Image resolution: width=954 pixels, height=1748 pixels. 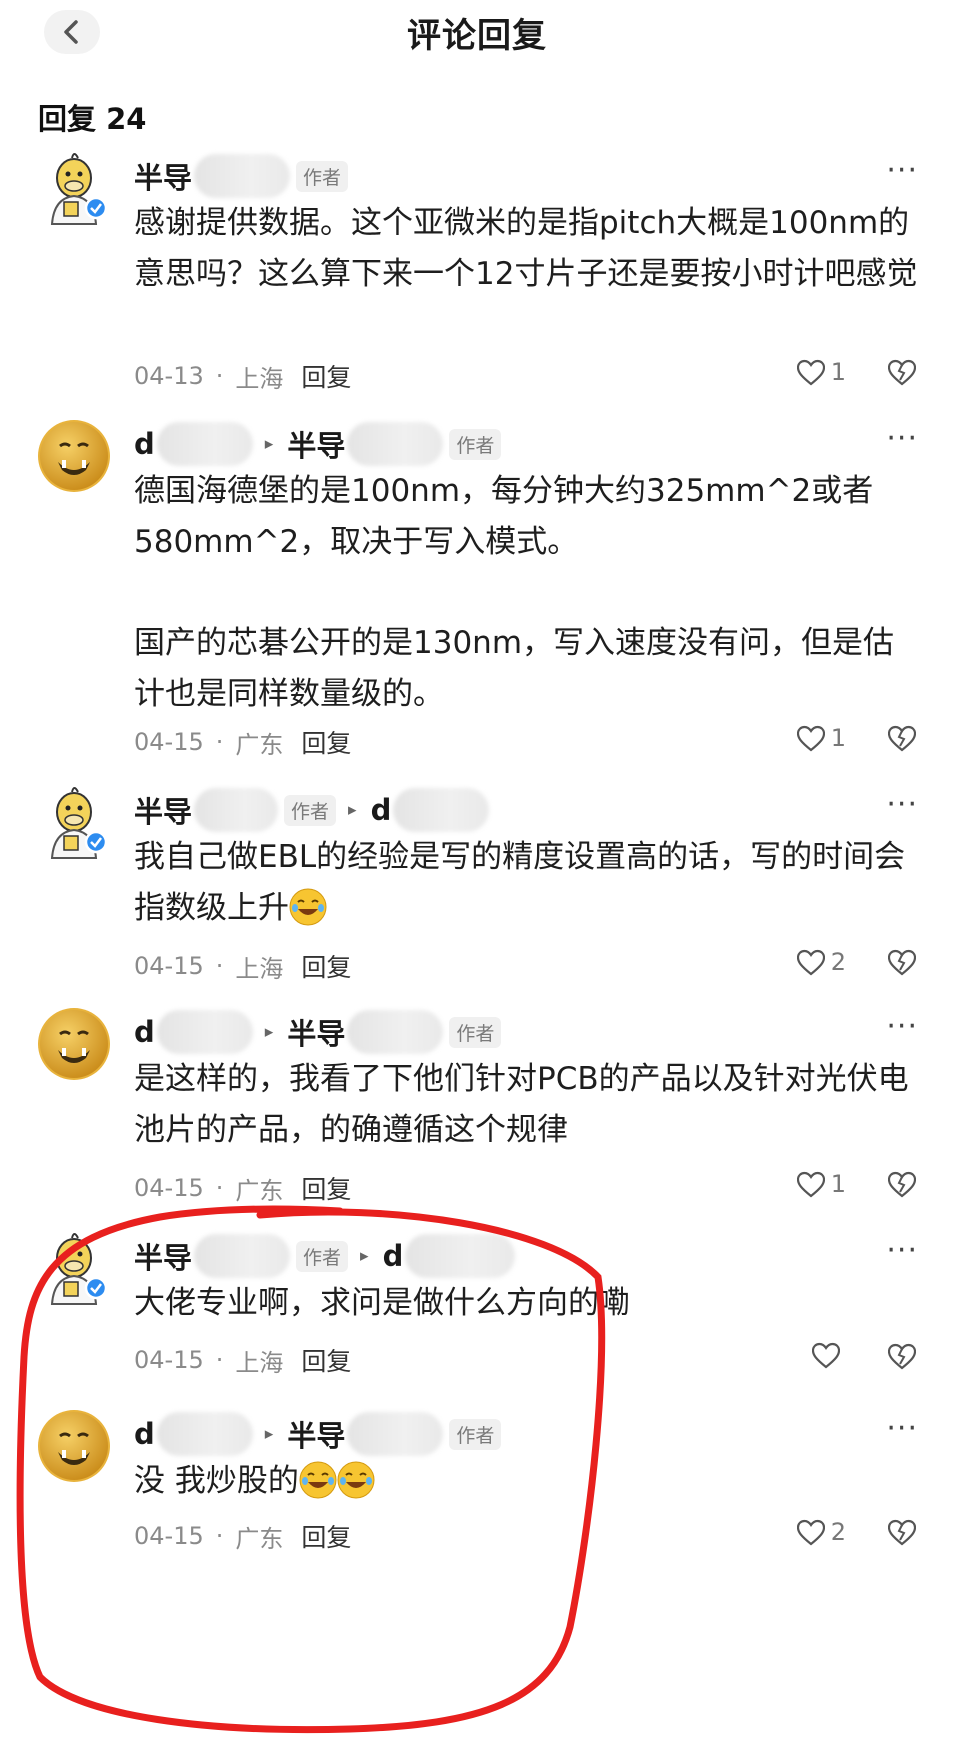 I want to click on top-bar: 评论回复, so click(x=477, y=35).